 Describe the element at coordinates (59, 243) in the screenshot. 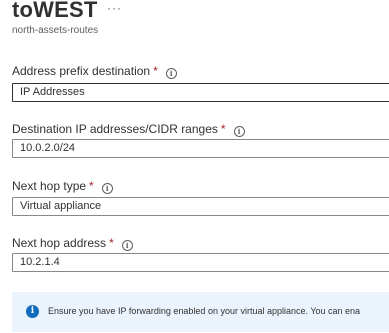

I see `next-hop-address-label-text: Next hop address` at that location.